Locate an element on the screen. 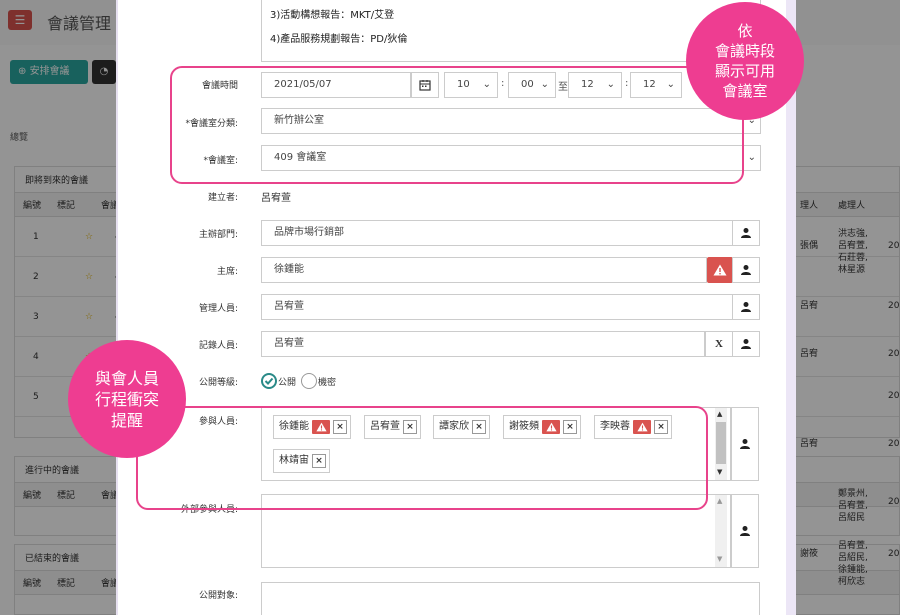 The width and height of the screenshot is (900, 615). scroll-thumb is located at coordinates (721, 443).